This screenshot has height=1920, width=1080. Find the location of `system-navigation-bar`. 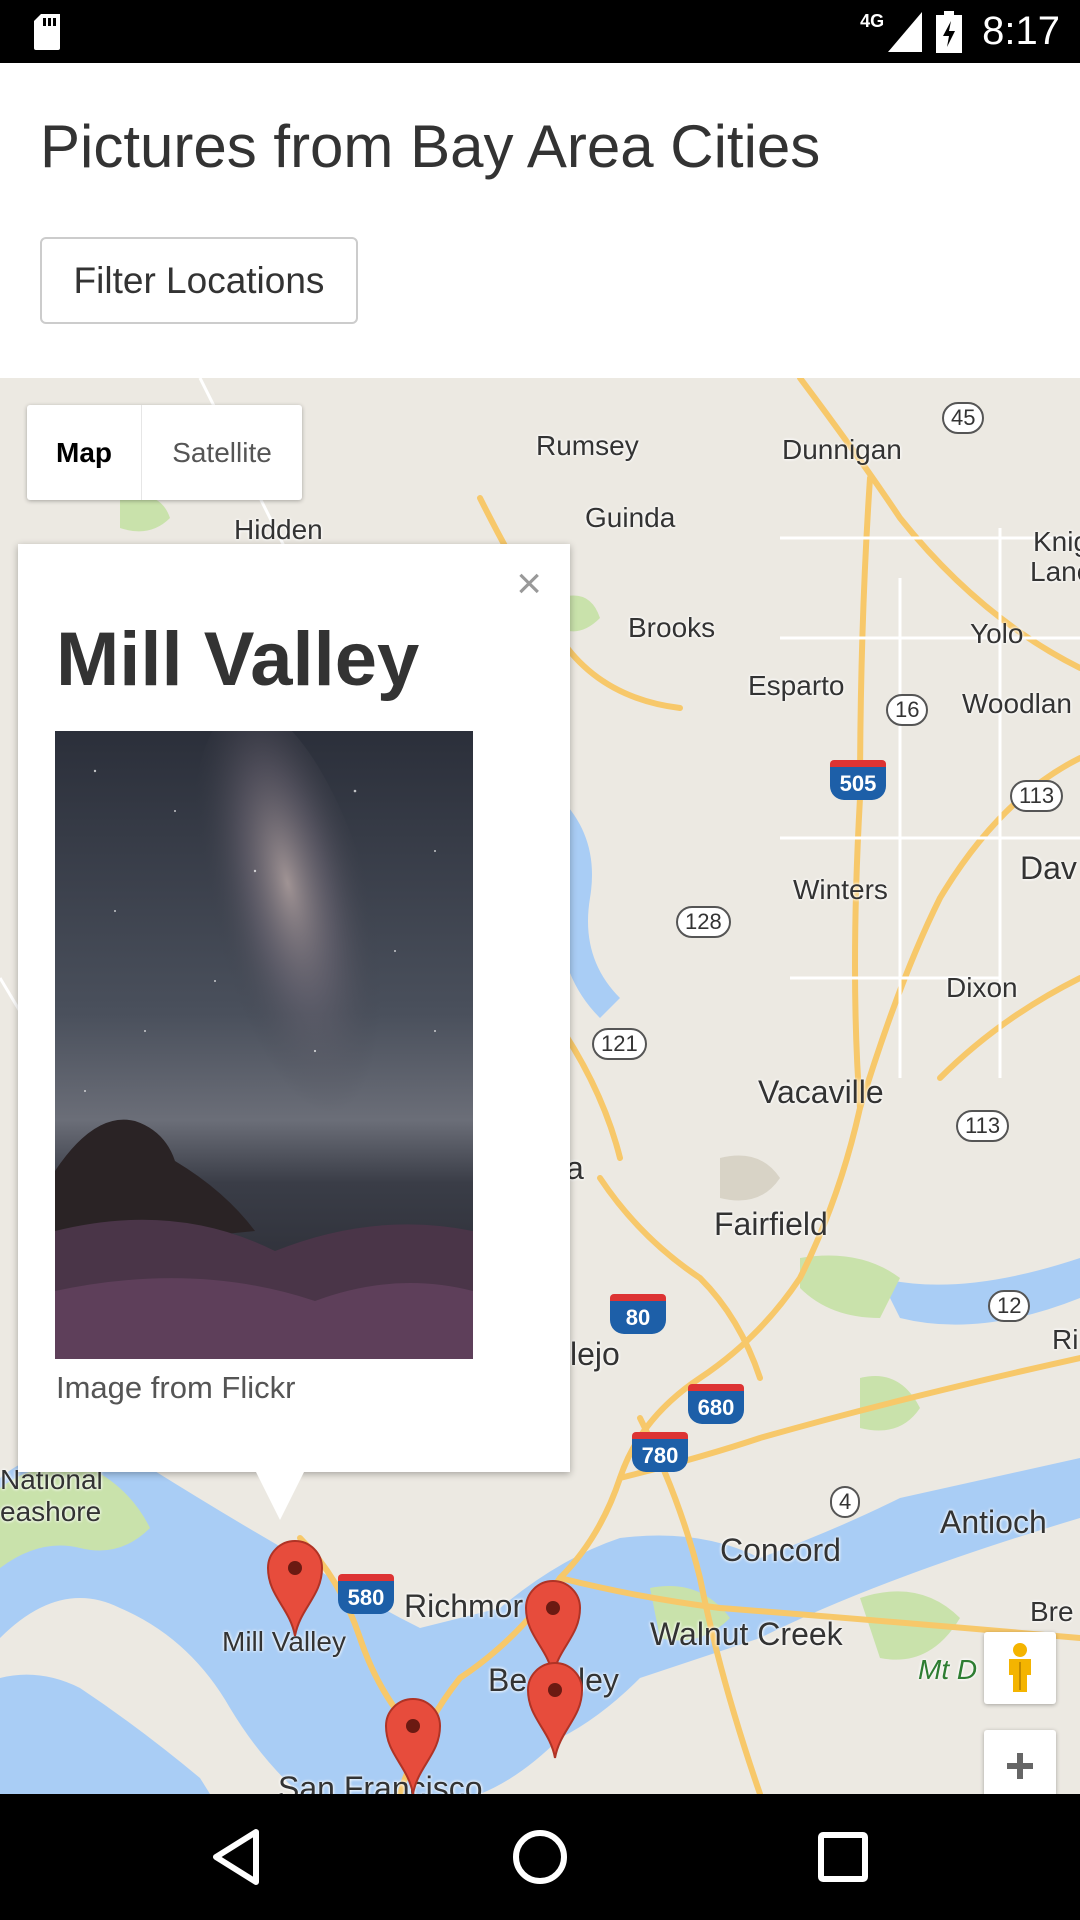

system-navigation-bar is located at coordinates (540, 1857).